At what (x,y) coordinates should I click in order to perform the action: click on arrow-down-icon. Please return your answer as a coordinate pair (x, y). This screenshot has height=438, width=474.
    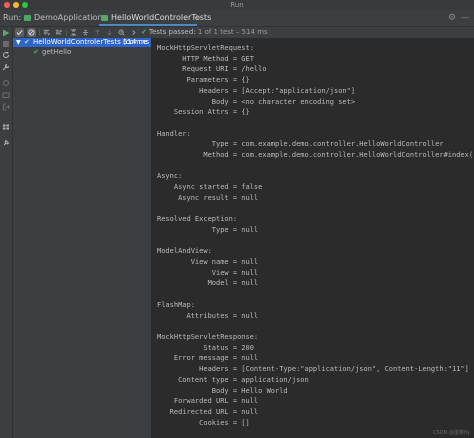
    Looking at the image, I should click on (109, 32).